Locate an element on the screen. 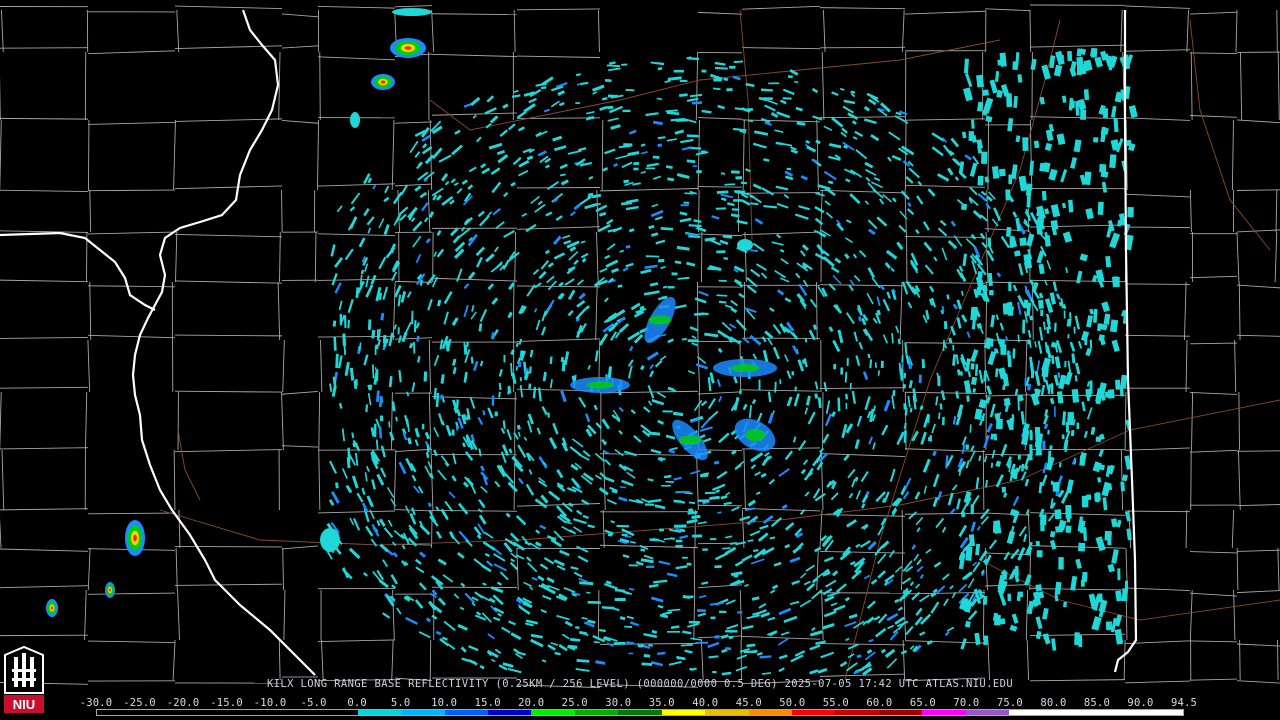  scale-tick-label: 25.0 is located at coordinates (574, 703).